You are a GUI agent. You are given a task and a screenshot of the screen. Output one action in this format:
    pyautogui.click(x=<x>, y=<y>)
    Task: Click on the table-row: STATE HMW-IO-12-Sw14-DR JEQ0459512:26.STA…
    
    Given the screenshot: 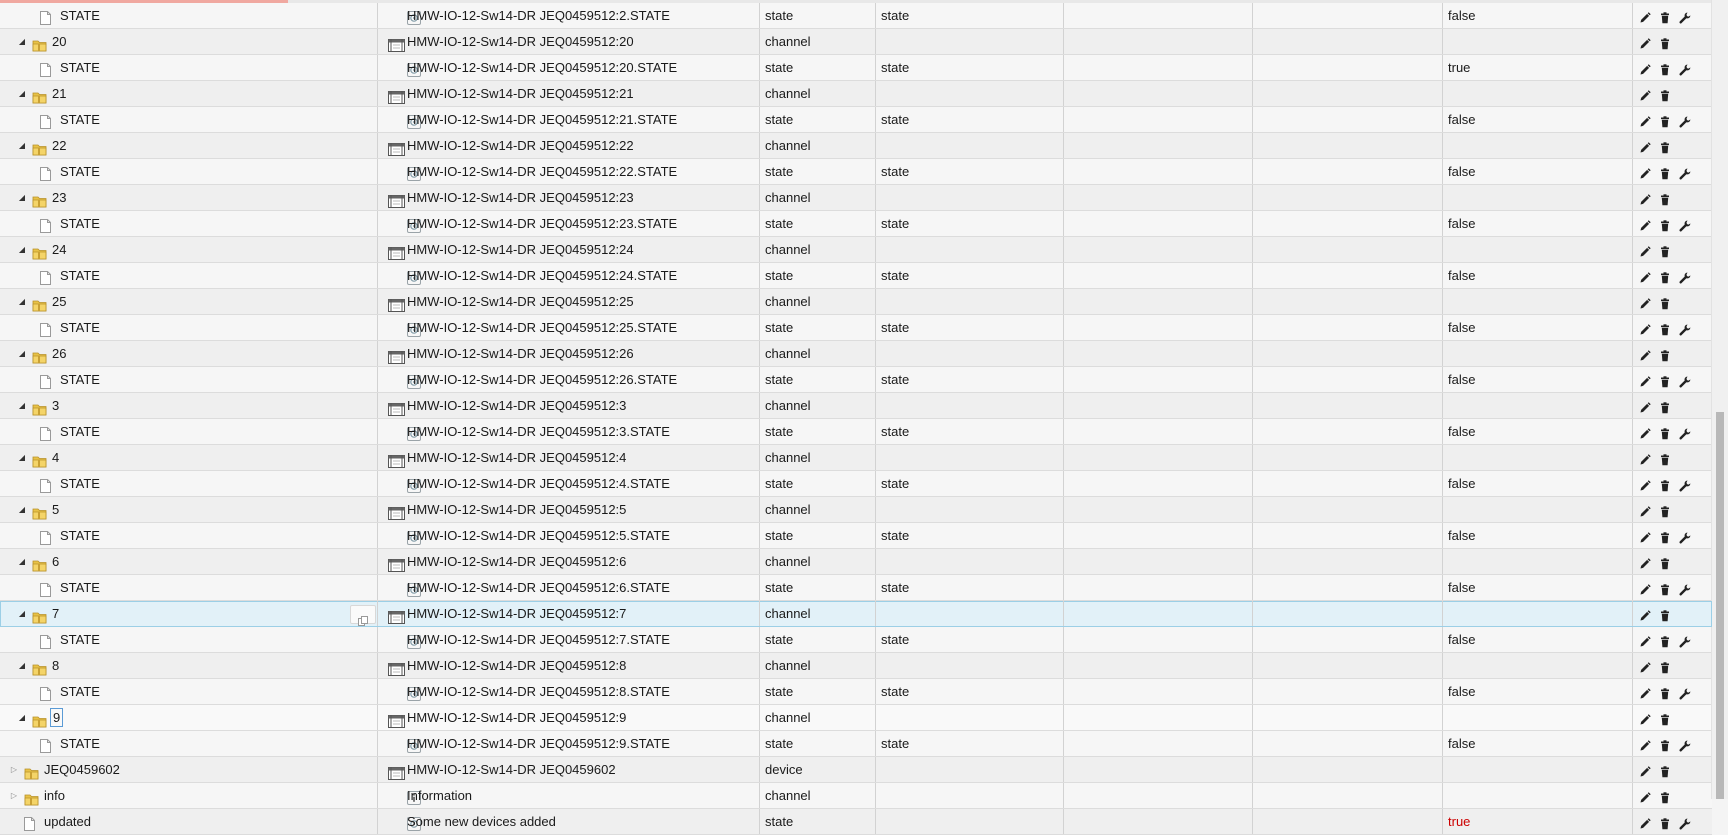 What is the action you would take?
    pyautogui.click(x=856, y=380)
    